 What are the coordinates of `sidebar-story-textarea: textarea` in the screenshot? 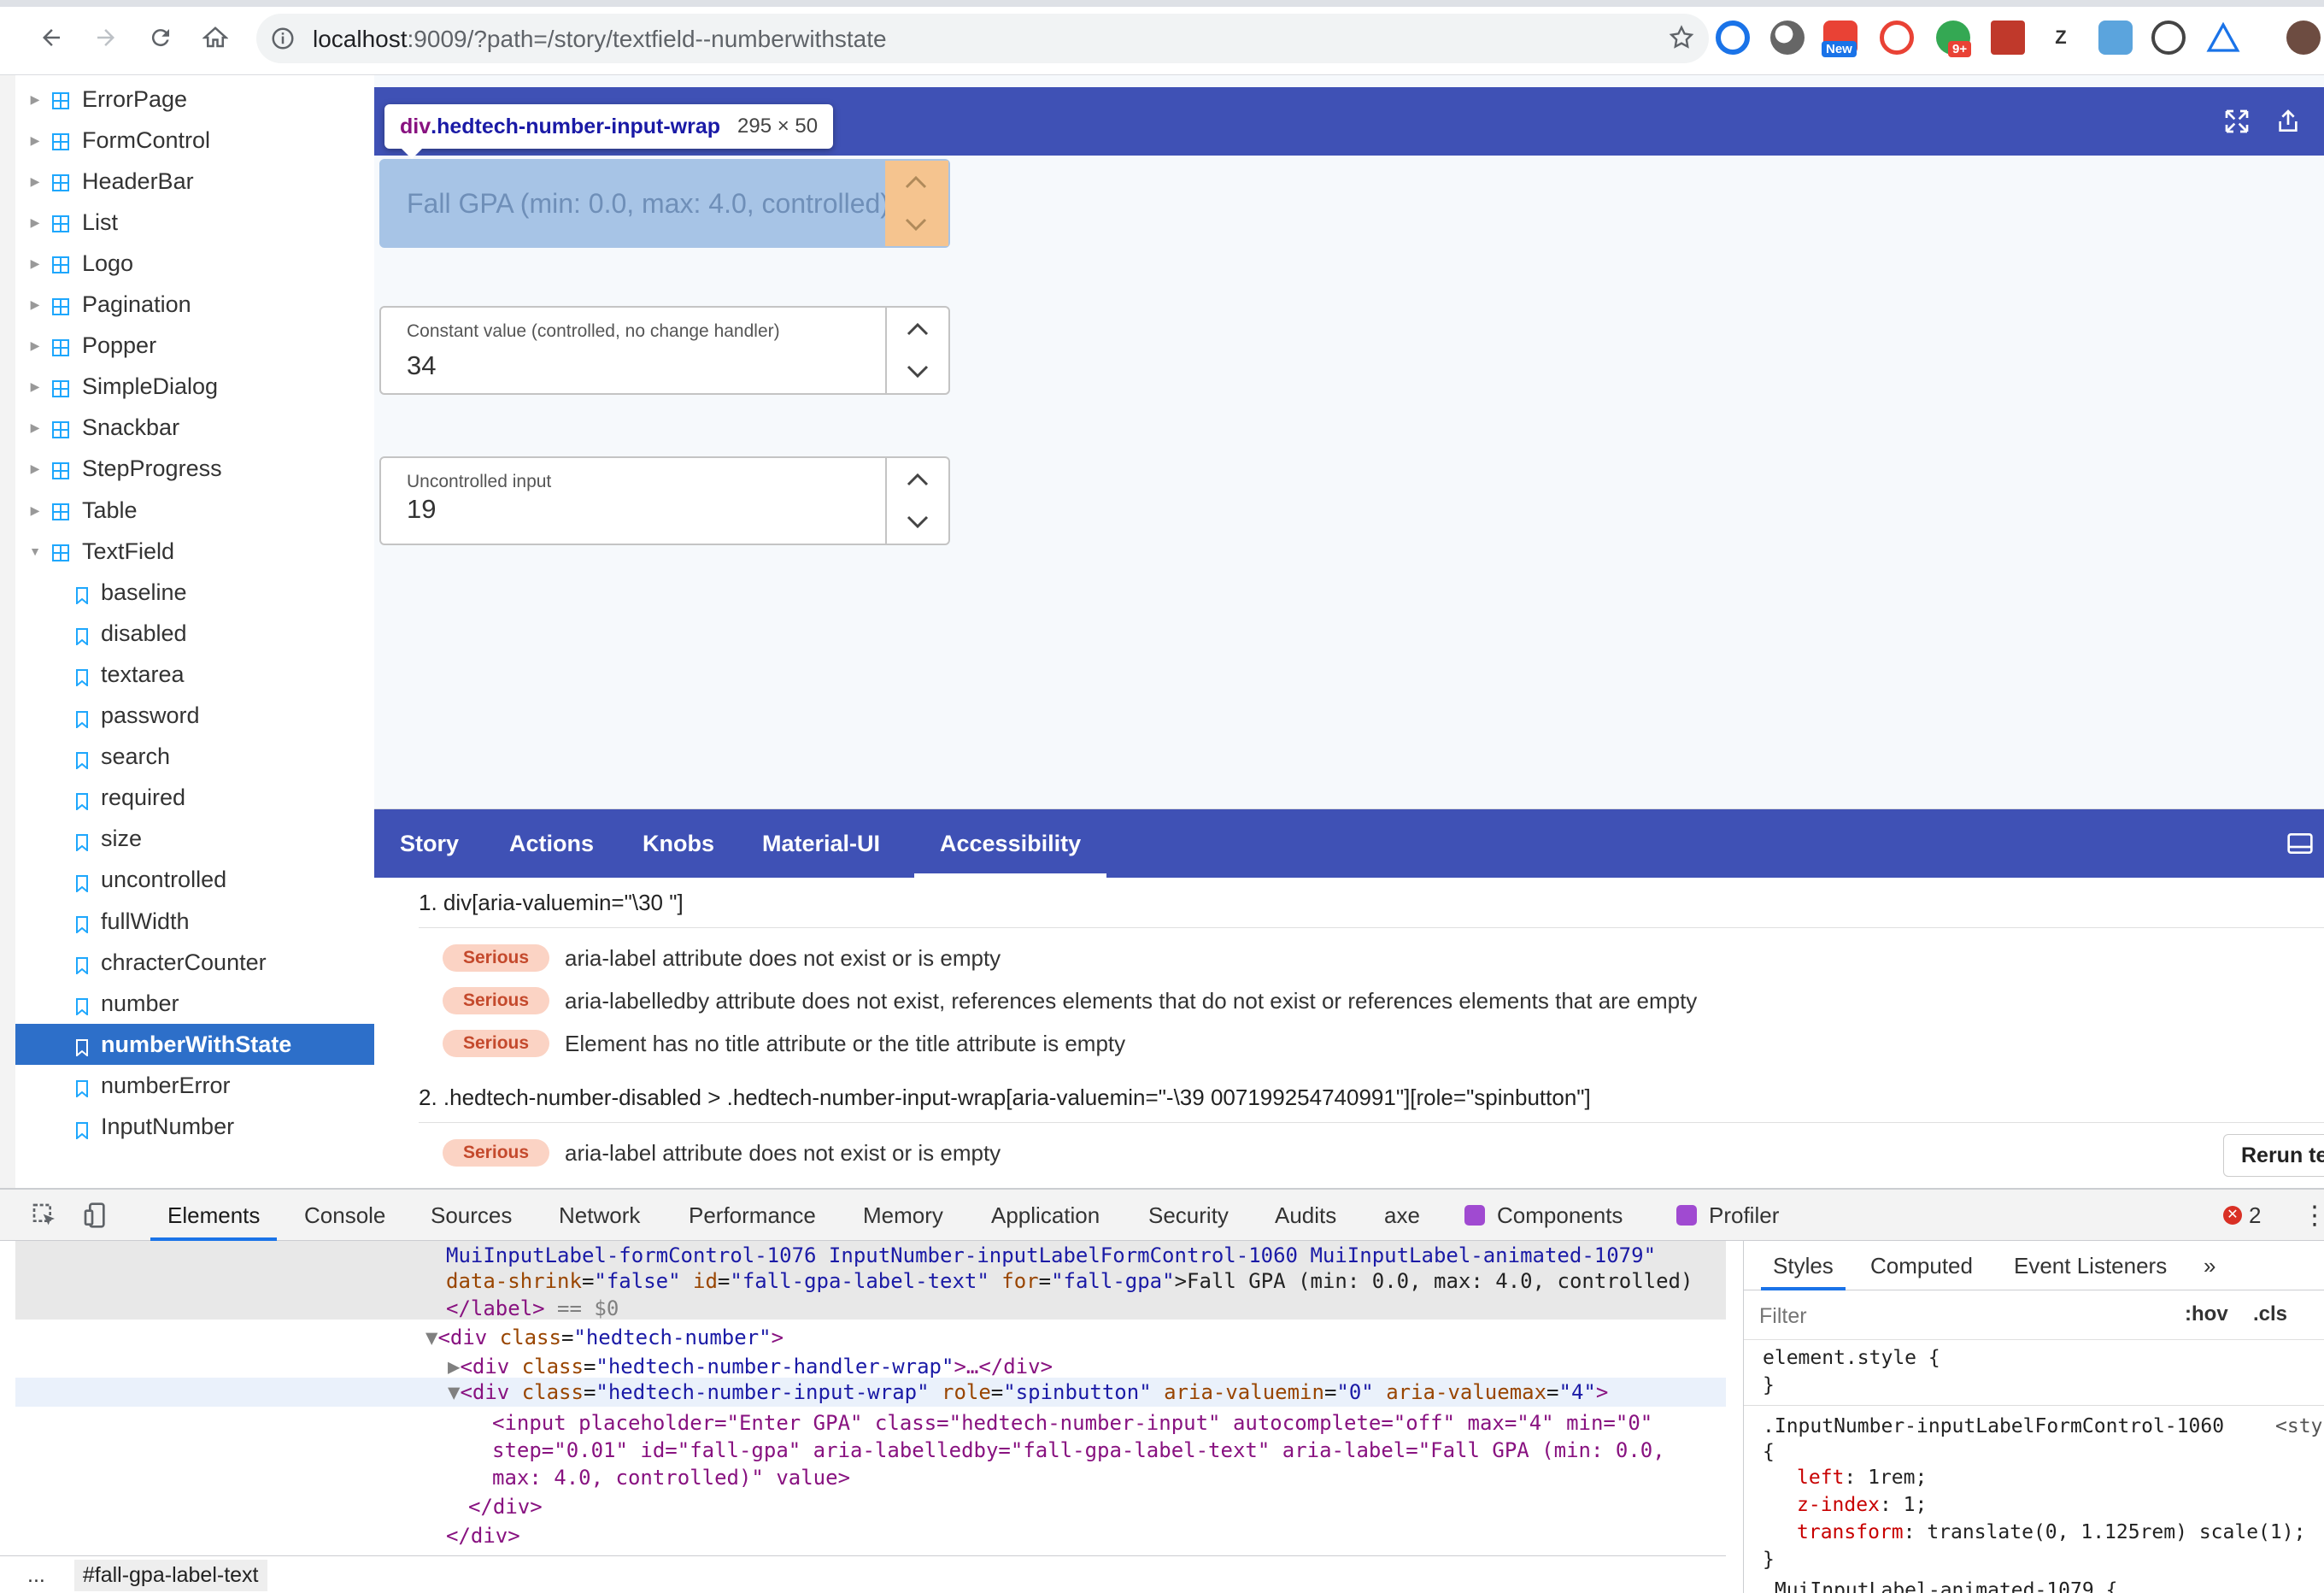 It's located at (194, 674).